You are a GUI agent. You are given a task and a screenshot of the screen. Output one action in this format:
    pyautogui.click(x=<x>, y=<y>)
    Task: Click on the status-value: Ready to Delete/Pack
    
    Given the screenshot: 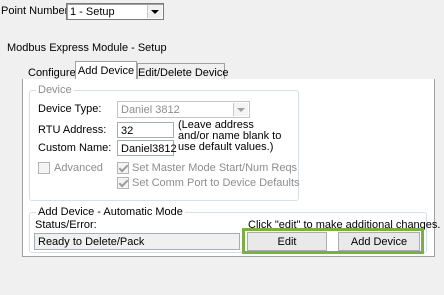 What is the action you would take?
    pyautogui.click(x=91, y=242)
    